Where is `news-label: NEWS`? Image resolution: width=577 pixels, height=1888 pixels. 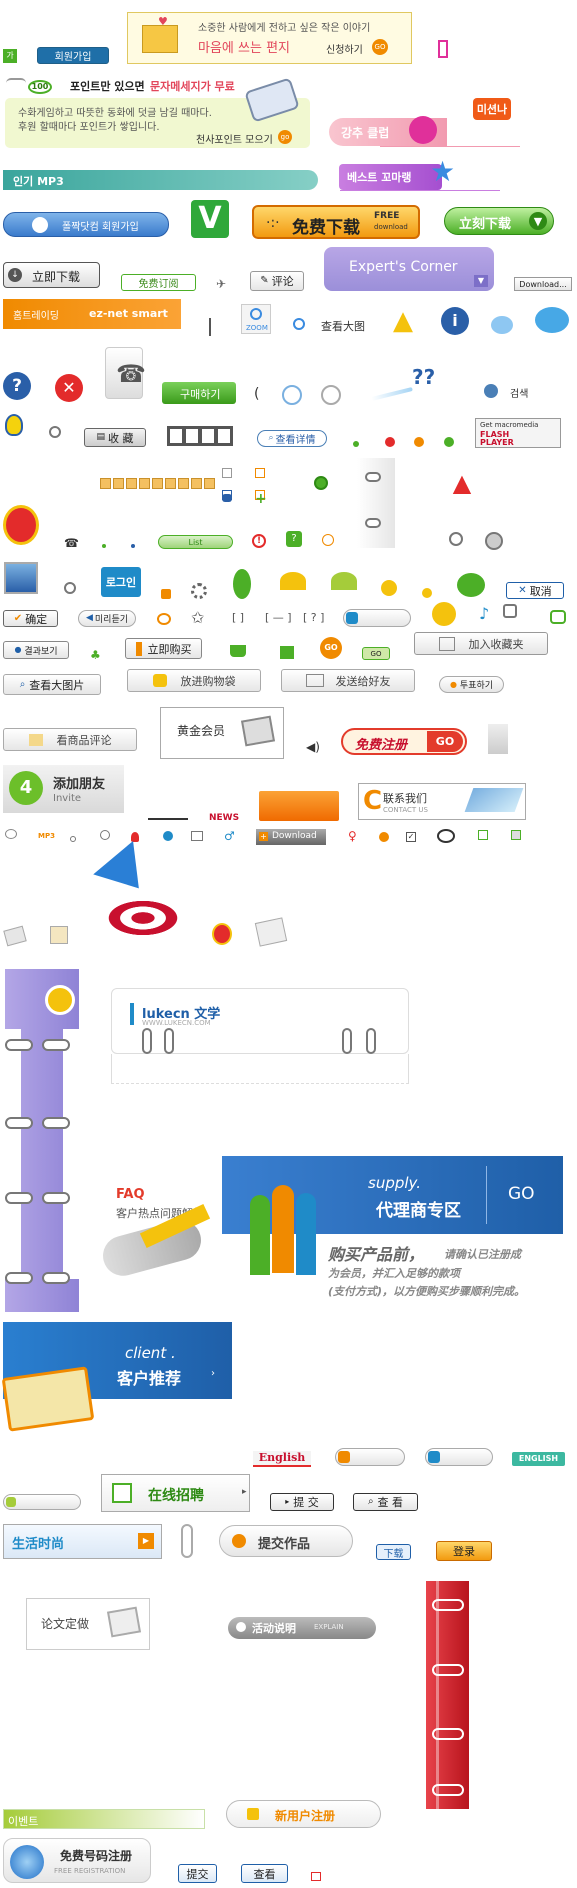 news-label: NEWS is located at coordinates (224, 818).